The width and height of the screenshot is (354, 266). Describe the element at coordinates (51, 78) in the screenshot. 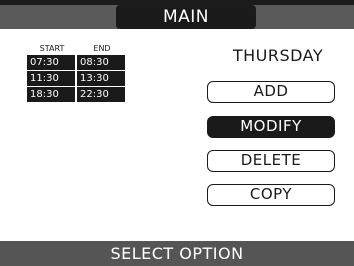

I see `slot-start-time: 11:30` at that location.